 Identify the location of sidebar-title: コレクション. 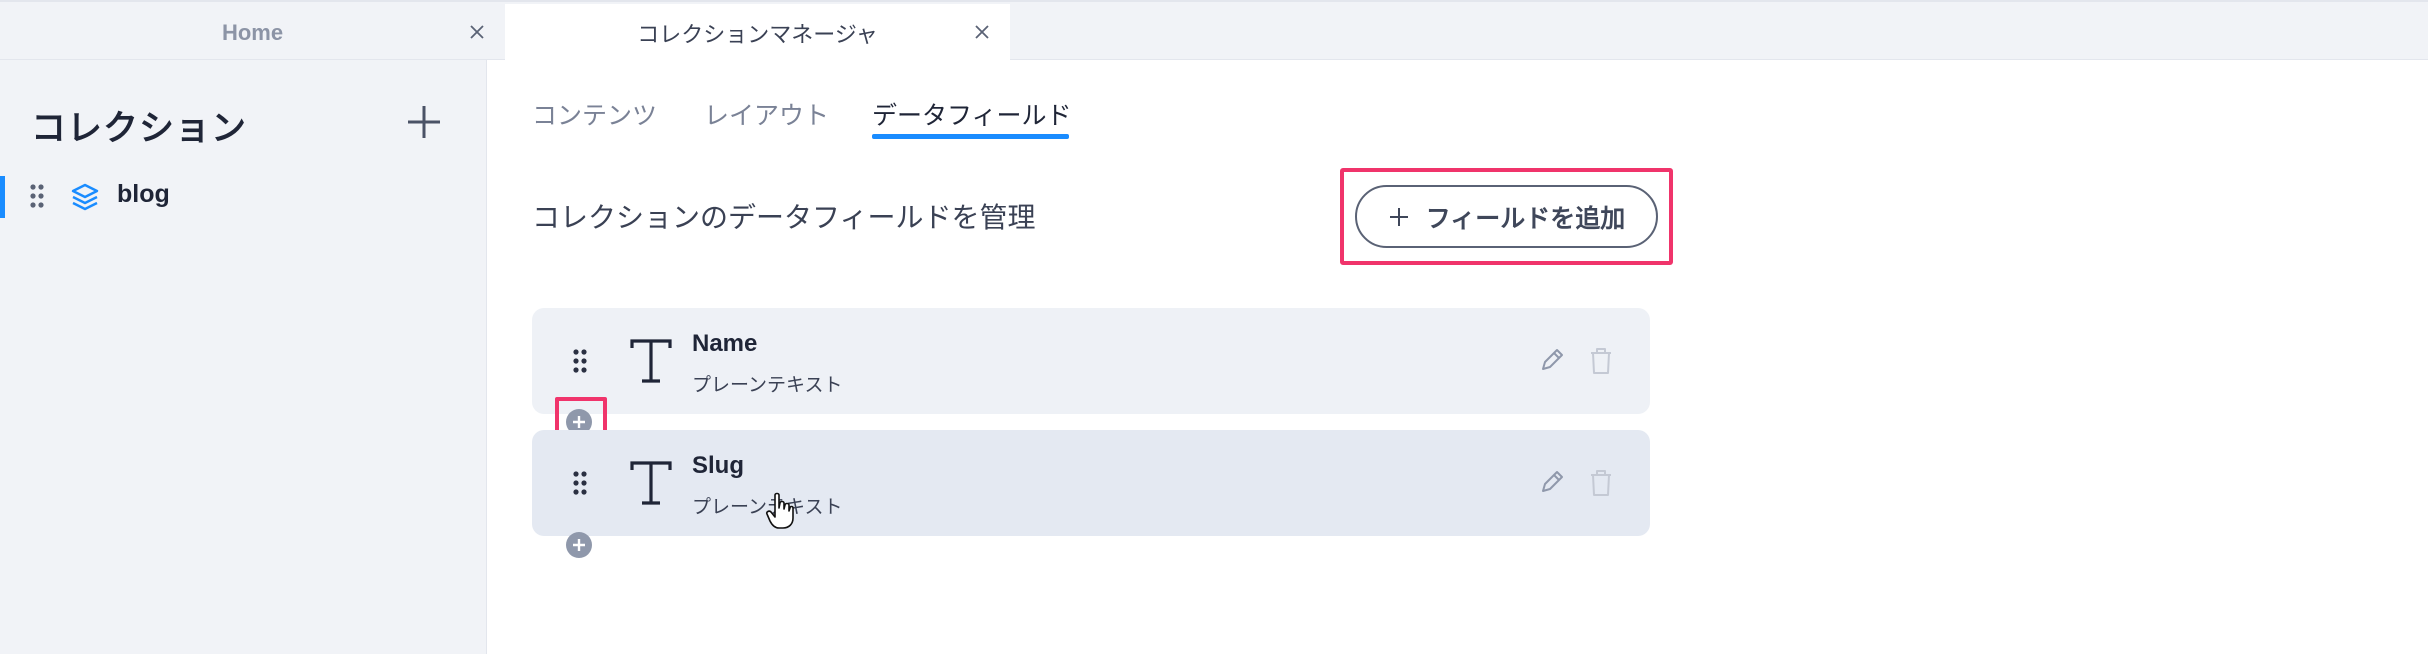
(139, 129).